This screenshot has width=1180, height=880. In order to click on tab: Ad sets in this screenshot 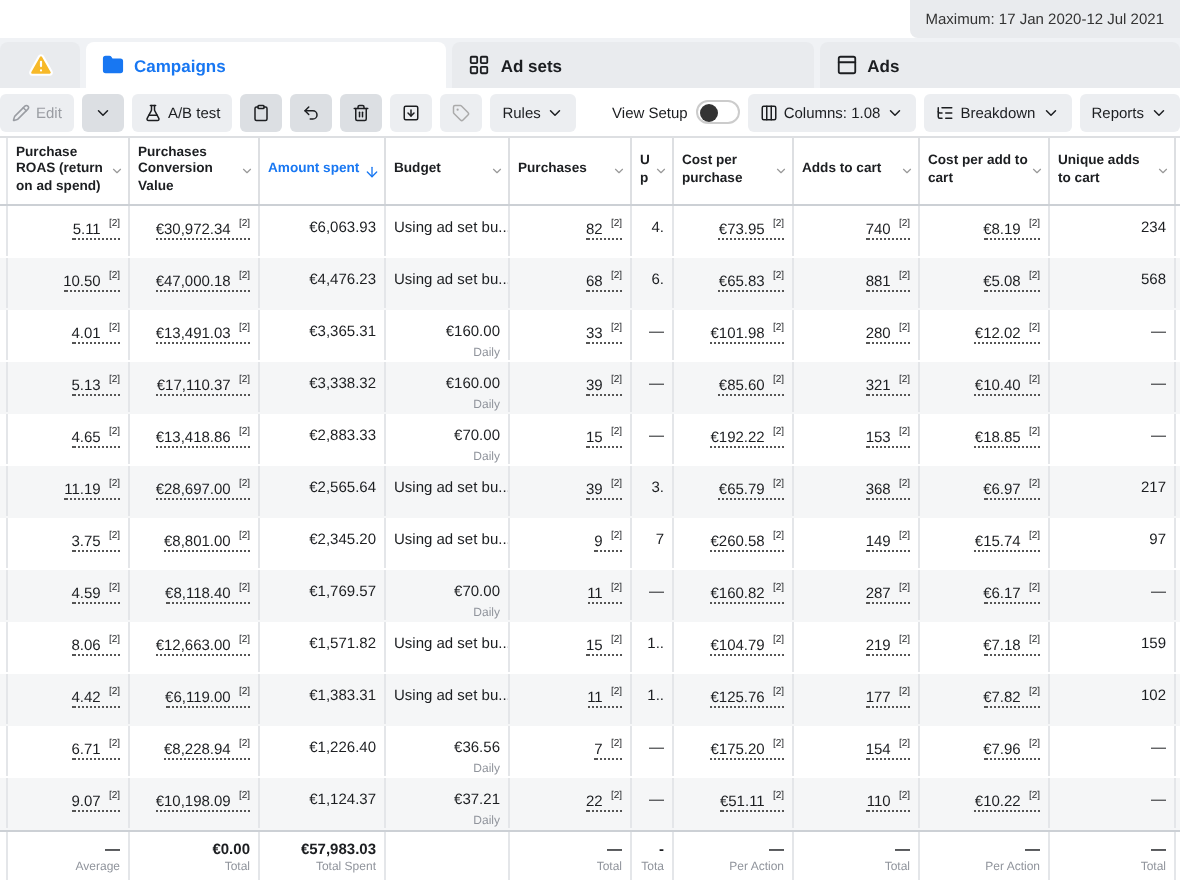, I will do `click(633, 65)`.